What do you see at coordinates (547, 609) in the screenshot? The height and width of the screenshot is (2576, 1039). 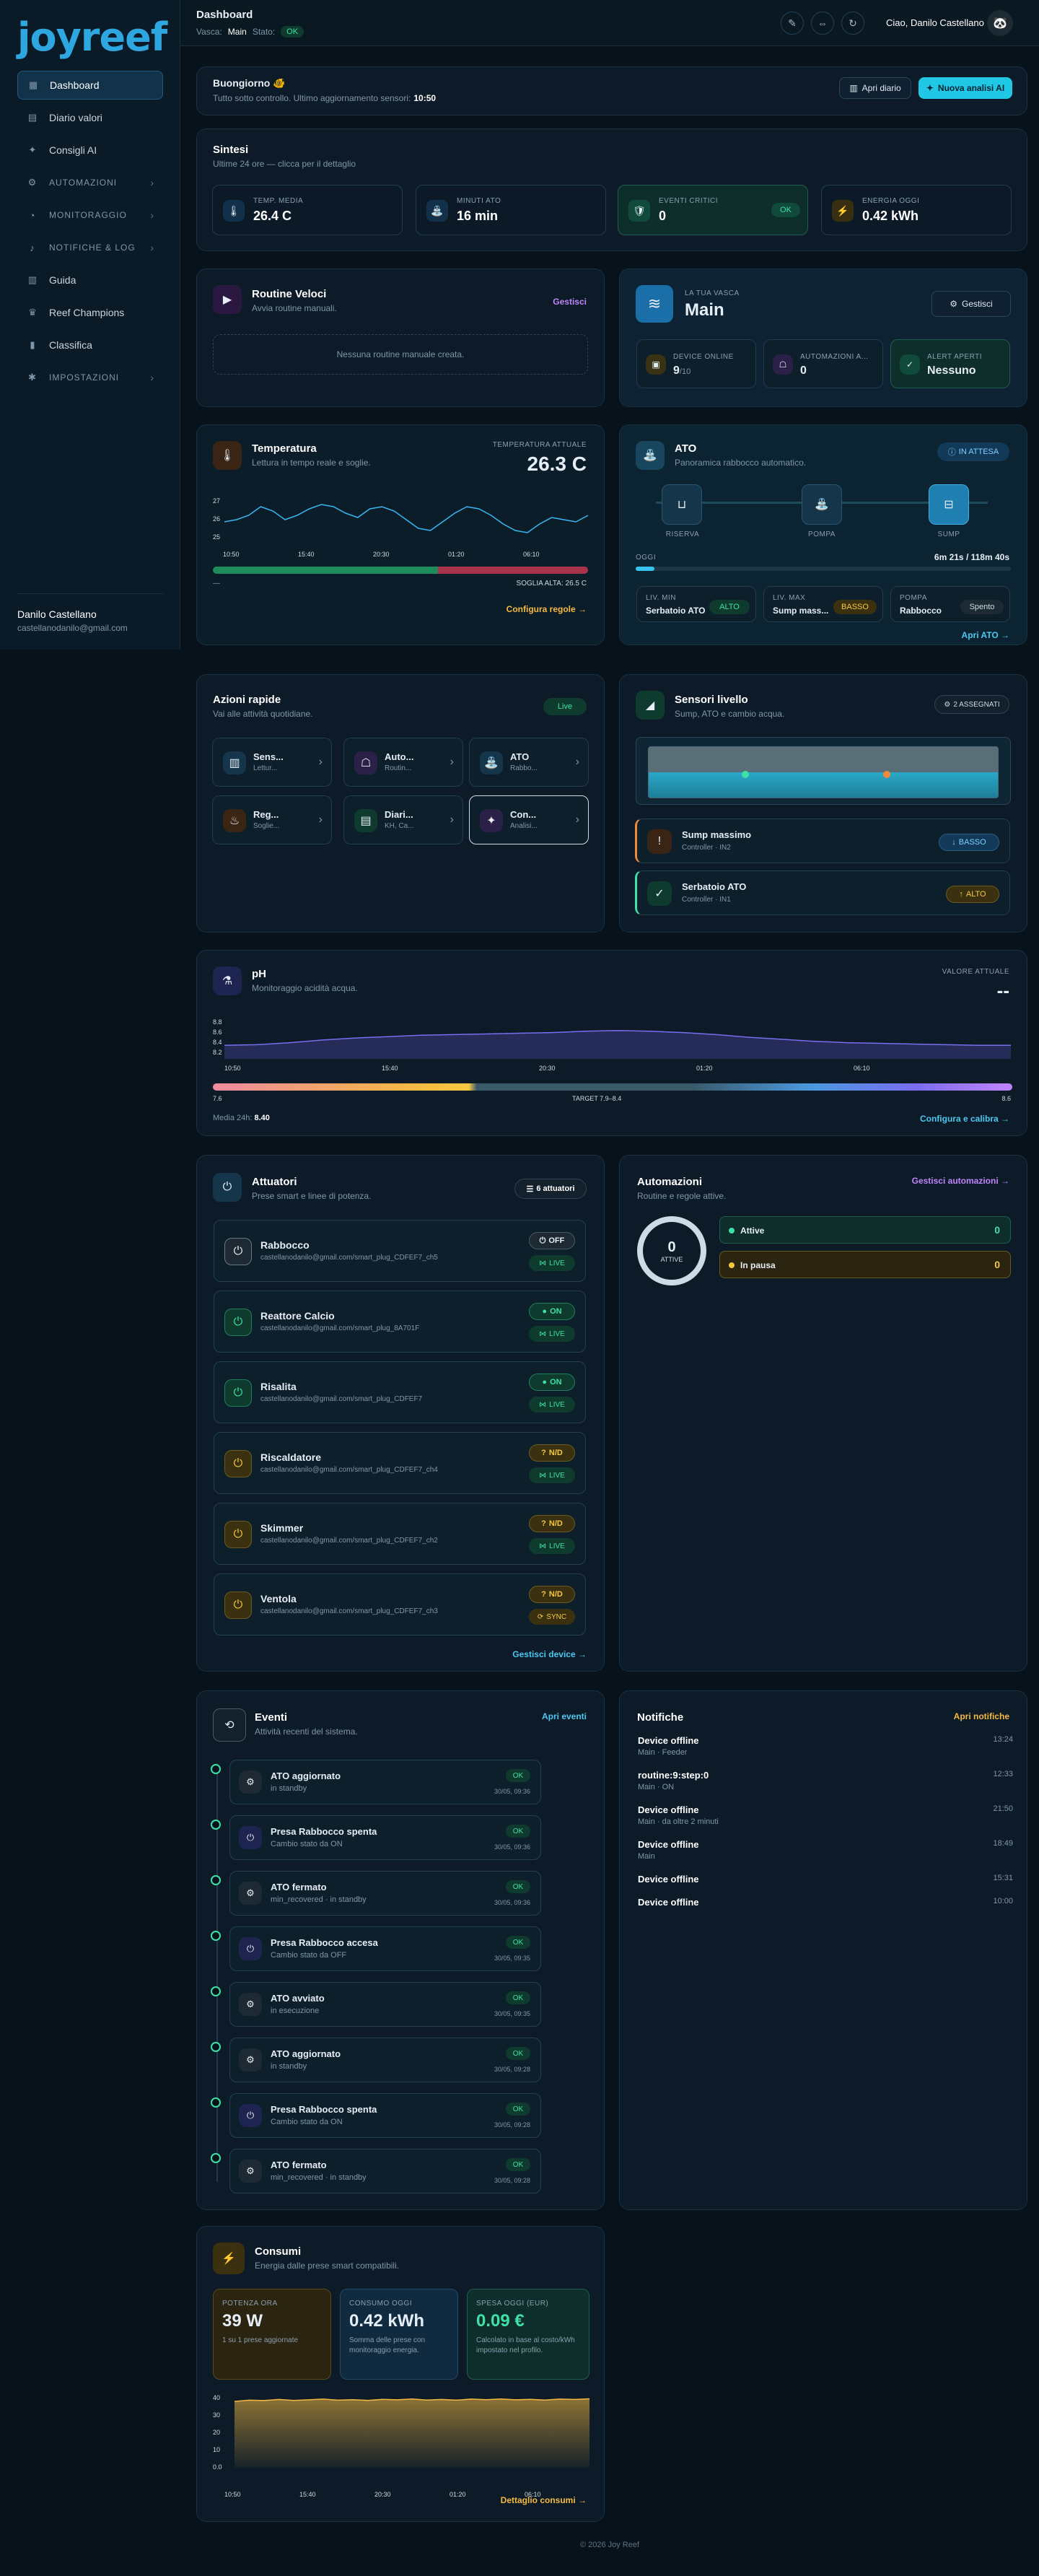 I see `configure-rules-link: Configura regole →` at bounding box center [547, 609].